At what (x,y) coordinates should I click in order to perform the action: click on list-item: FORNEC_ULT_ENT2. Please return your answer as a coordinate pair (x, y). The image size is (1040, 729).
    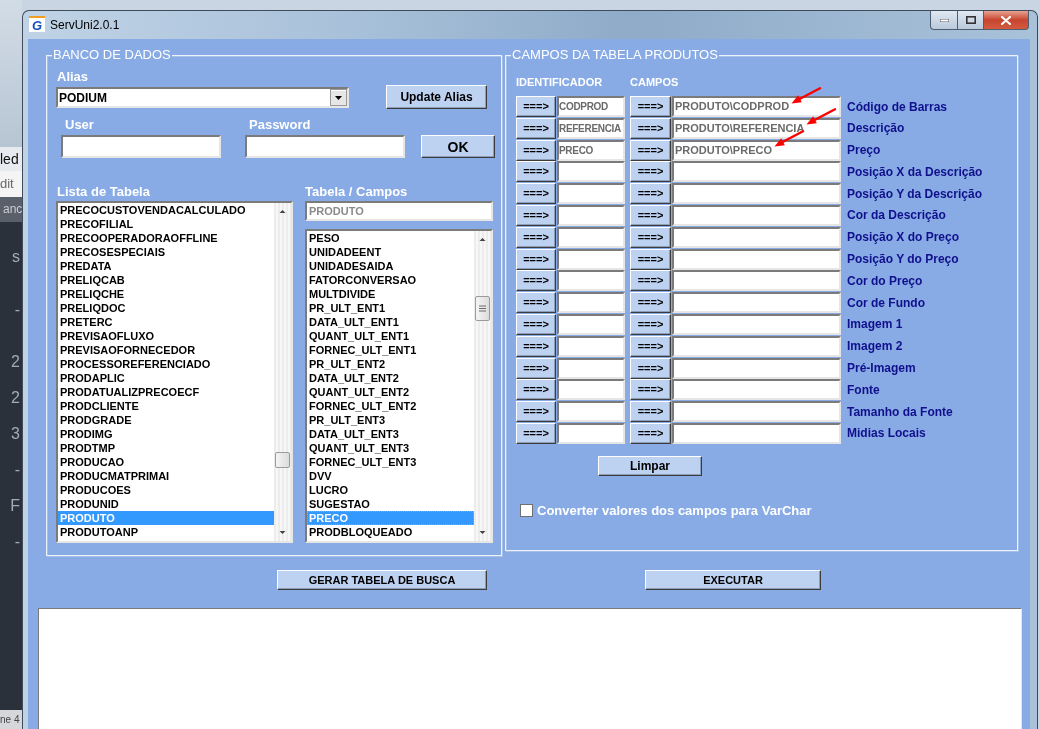
    Looking at the image, I should click on (390, 406).